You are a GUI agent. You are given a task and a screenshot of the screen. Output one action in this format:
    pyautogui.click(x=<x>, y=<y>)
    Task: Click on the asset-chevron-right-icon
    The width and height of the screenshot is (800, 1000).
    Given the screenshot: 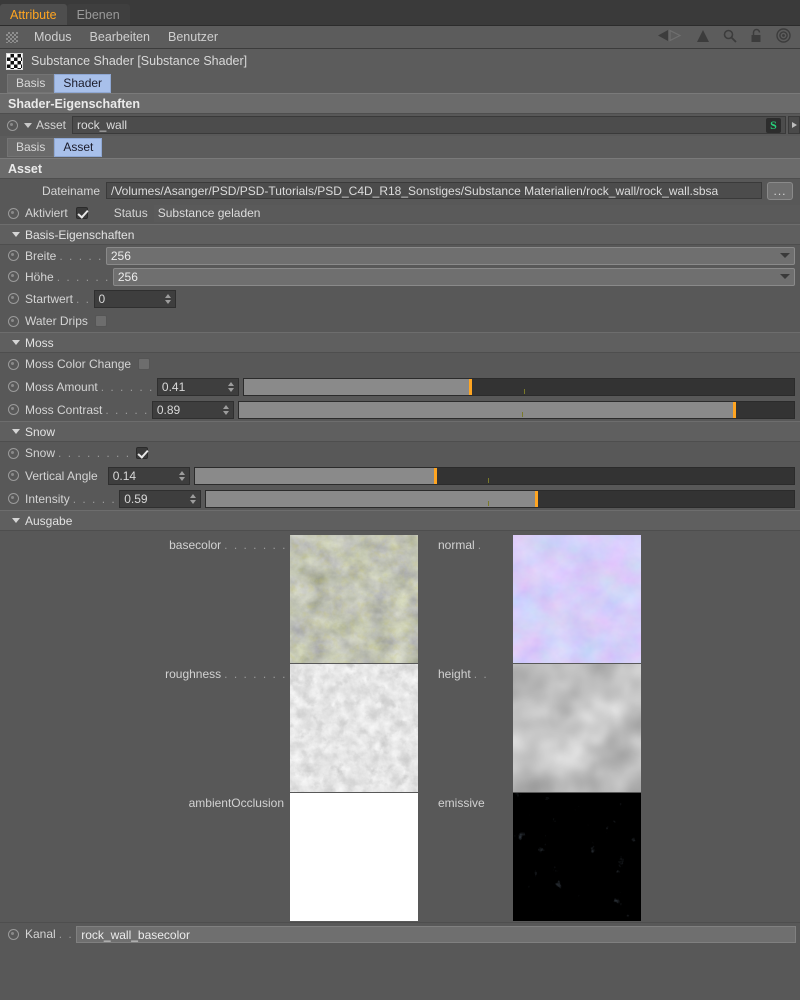 What is the action you would take?
    pyautogui.click(x=28, y=125)
    